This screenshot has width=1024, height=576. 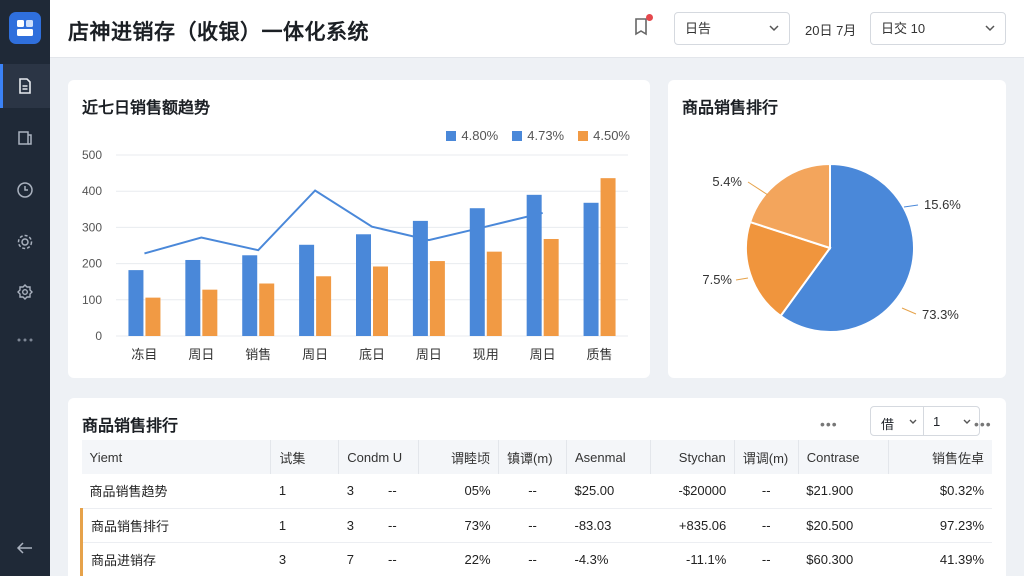 What do you see at coordinates (92, 191) in the screenshot?
I see `y-tick-label: 400` at bounding box center [92, 191].